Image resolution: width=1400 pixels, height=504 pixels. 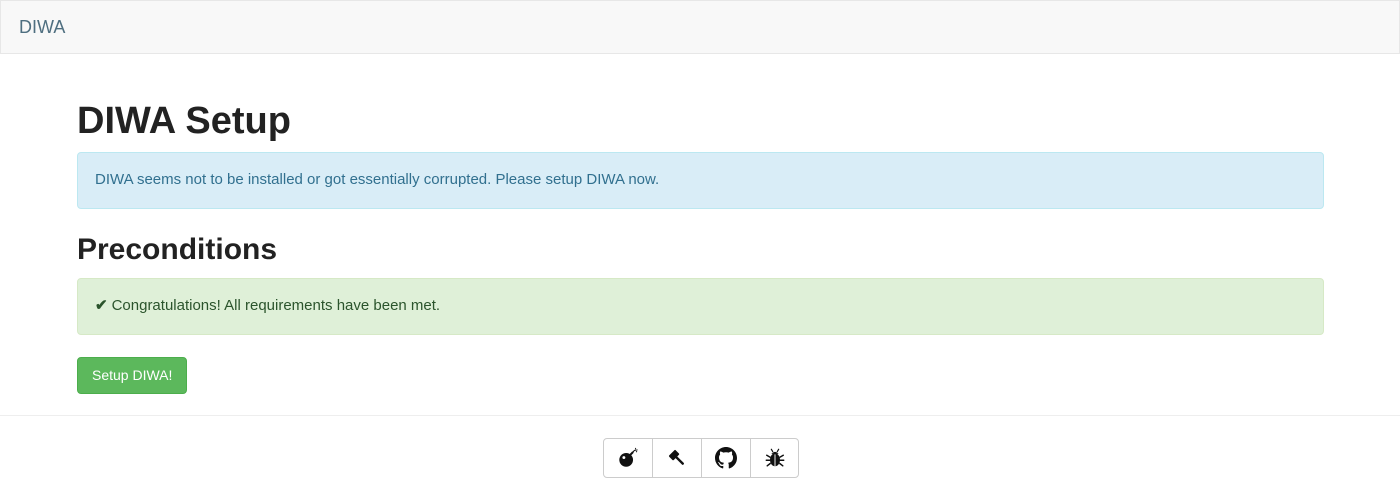 I want to click on navbar: DIWA, so click(x=700, y=27).